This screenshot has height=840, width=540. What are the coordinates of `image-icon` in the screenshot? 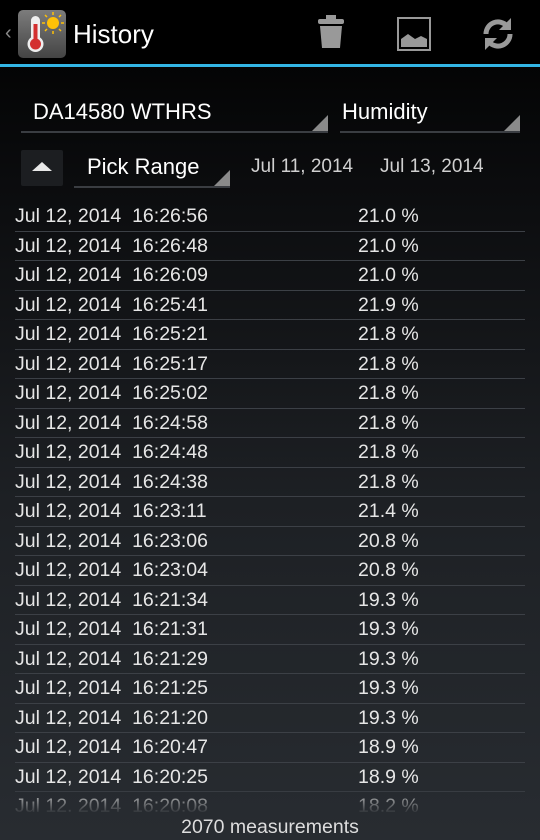 It's located at (414, 34).